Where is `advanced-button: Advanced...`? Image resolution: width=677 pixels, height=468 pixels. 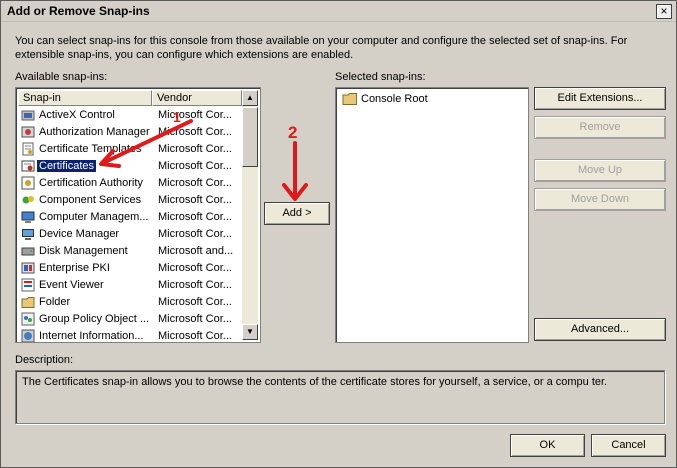
advanced-button: Advanced... is located at coordinates (600, 329).